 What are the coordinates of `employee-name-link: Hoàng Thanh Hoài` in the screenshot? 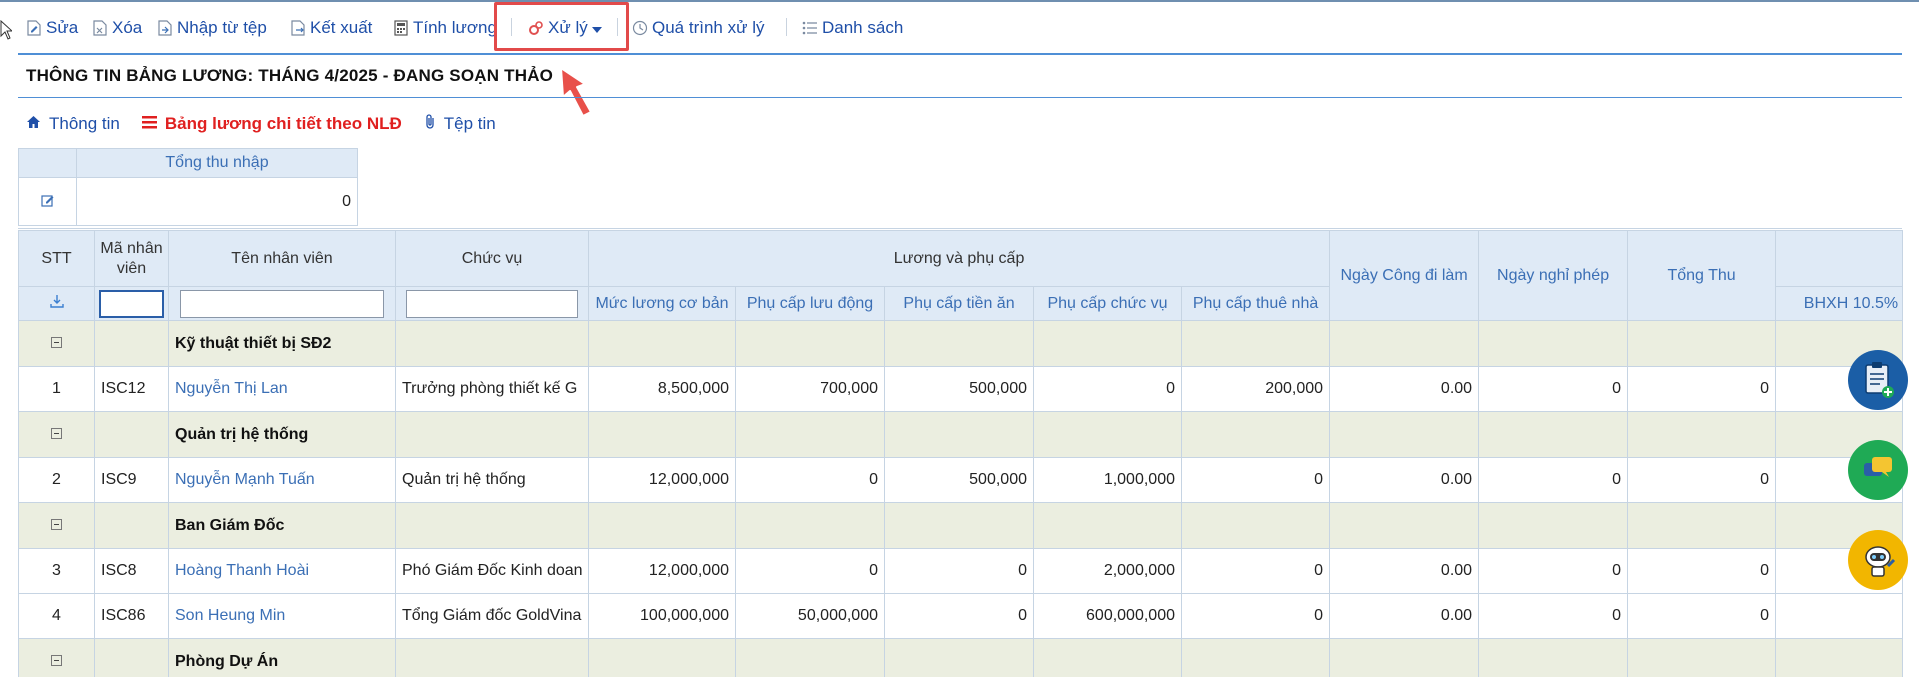 It's located at (282, 571).